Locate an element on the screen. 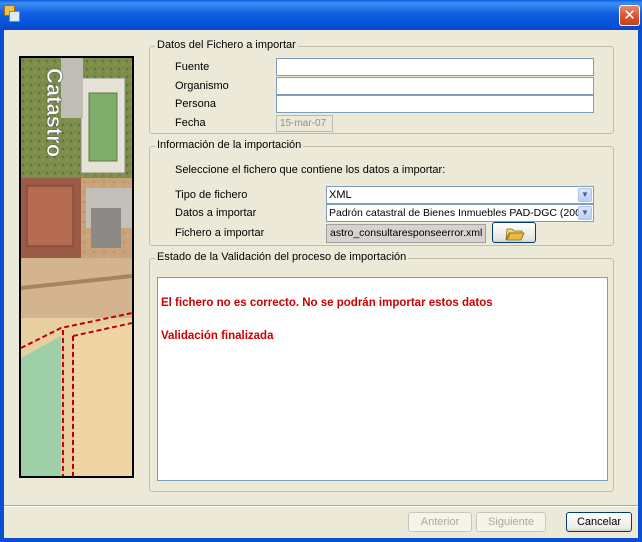 Image resolution: width=642 pixels, height=542 pixels. persona-label: Persona is located at coordinates (195, 104).